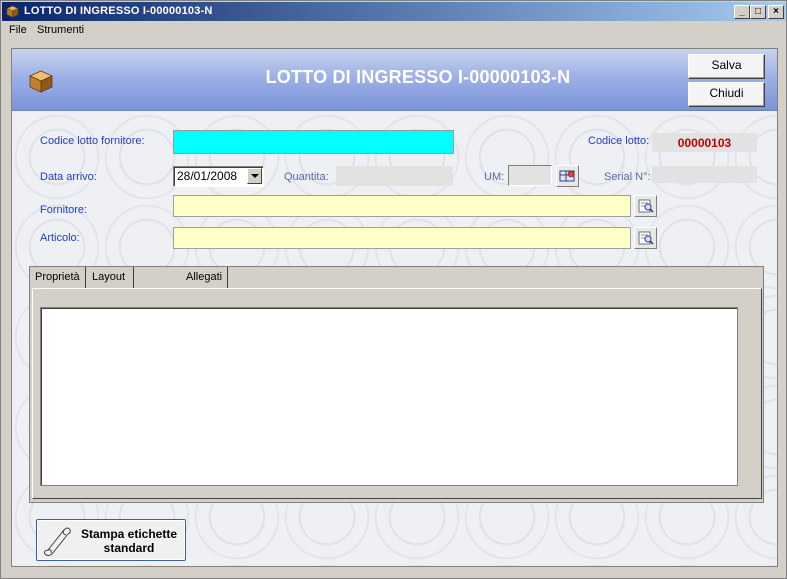 The height and width of the screenshot is (579, 787). What do you see at coordinates (60, 238) in the screenshot?
I see `articolo-label: Articolo:` at bounding box center [60, 238].